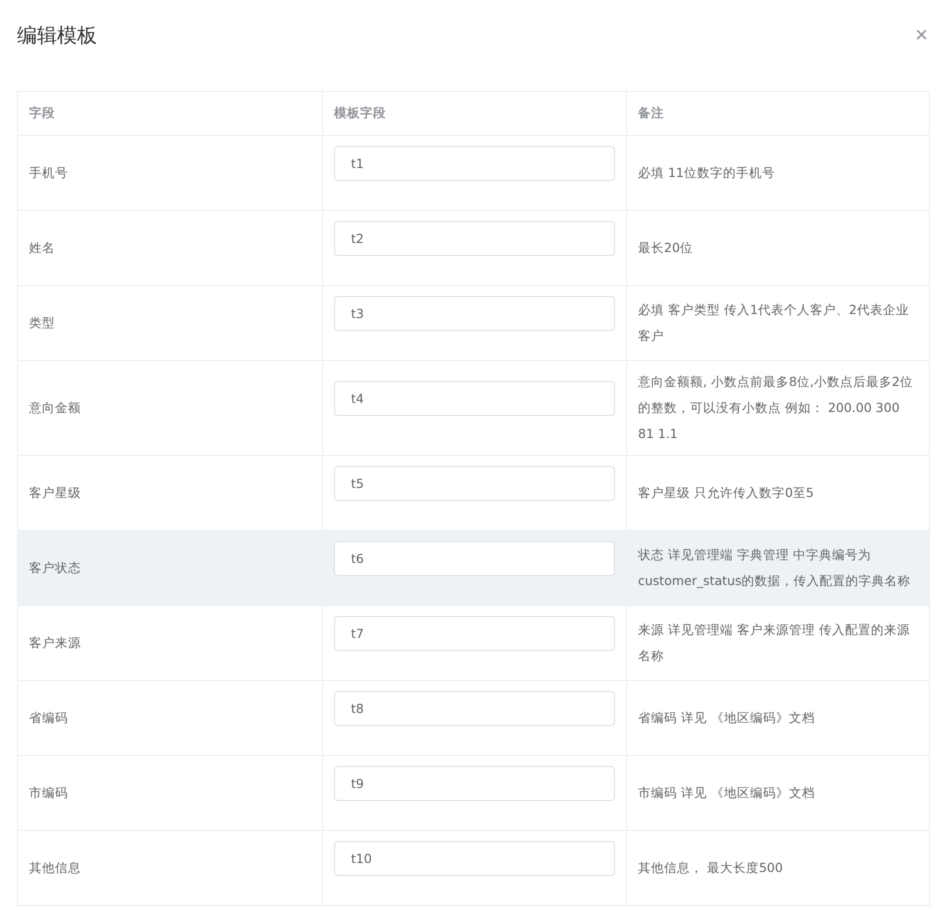  Describe the element at coordinates (474, 783) in the screenshot. I see `input-field: t9` at that location.